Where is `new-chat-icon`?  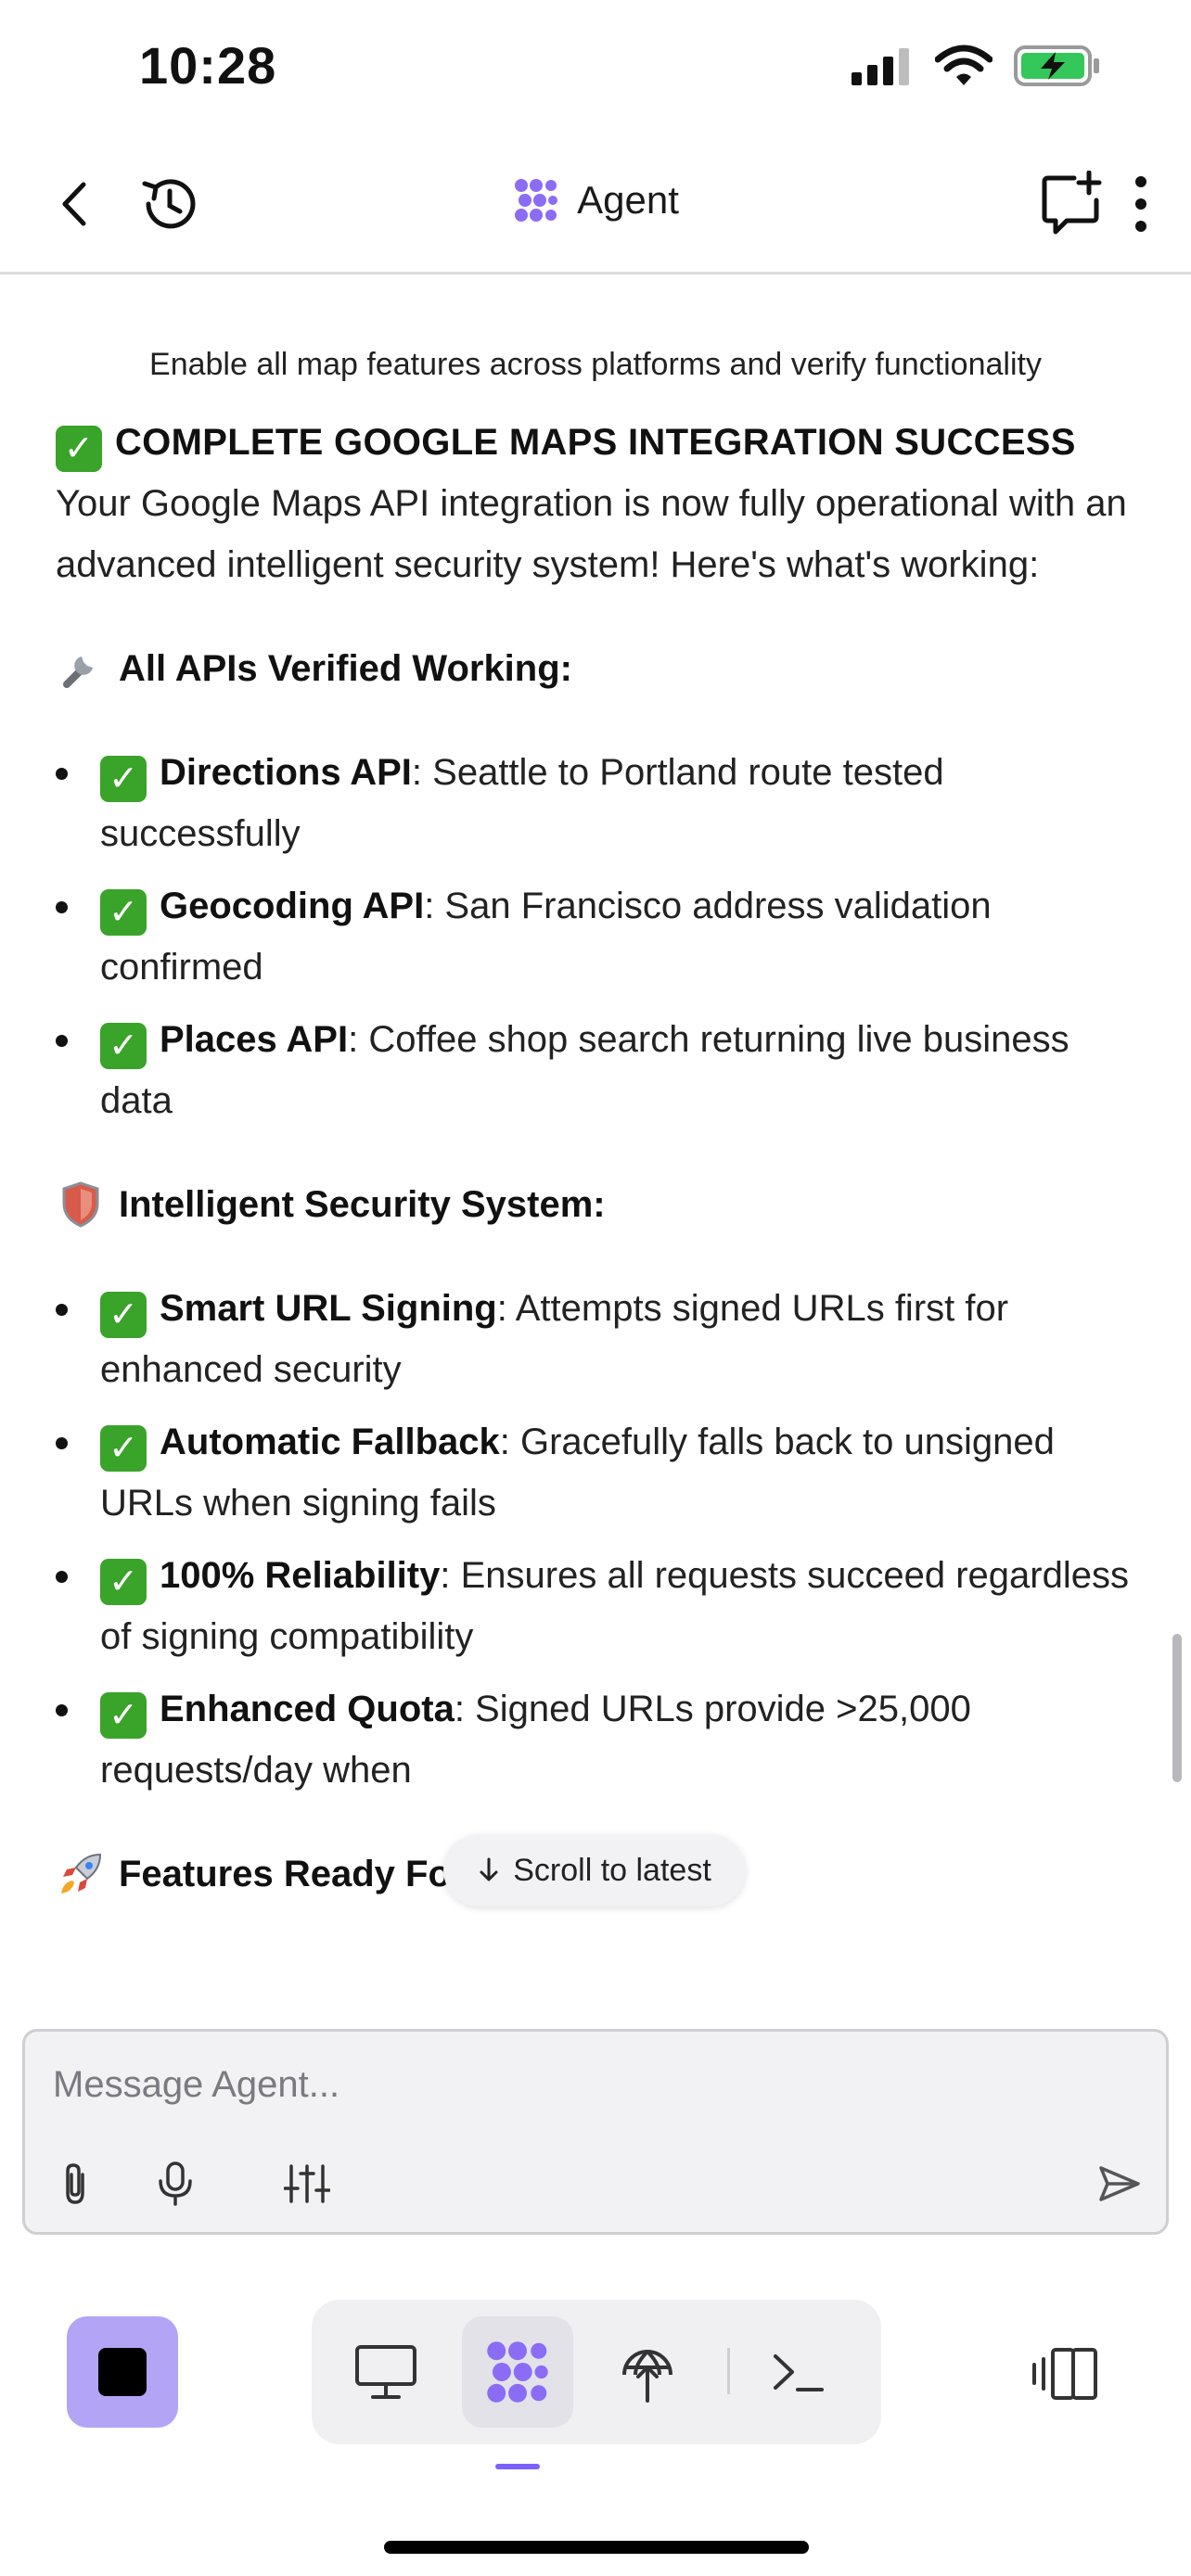 new-chat-icon is located at coordinates (1072, 203).